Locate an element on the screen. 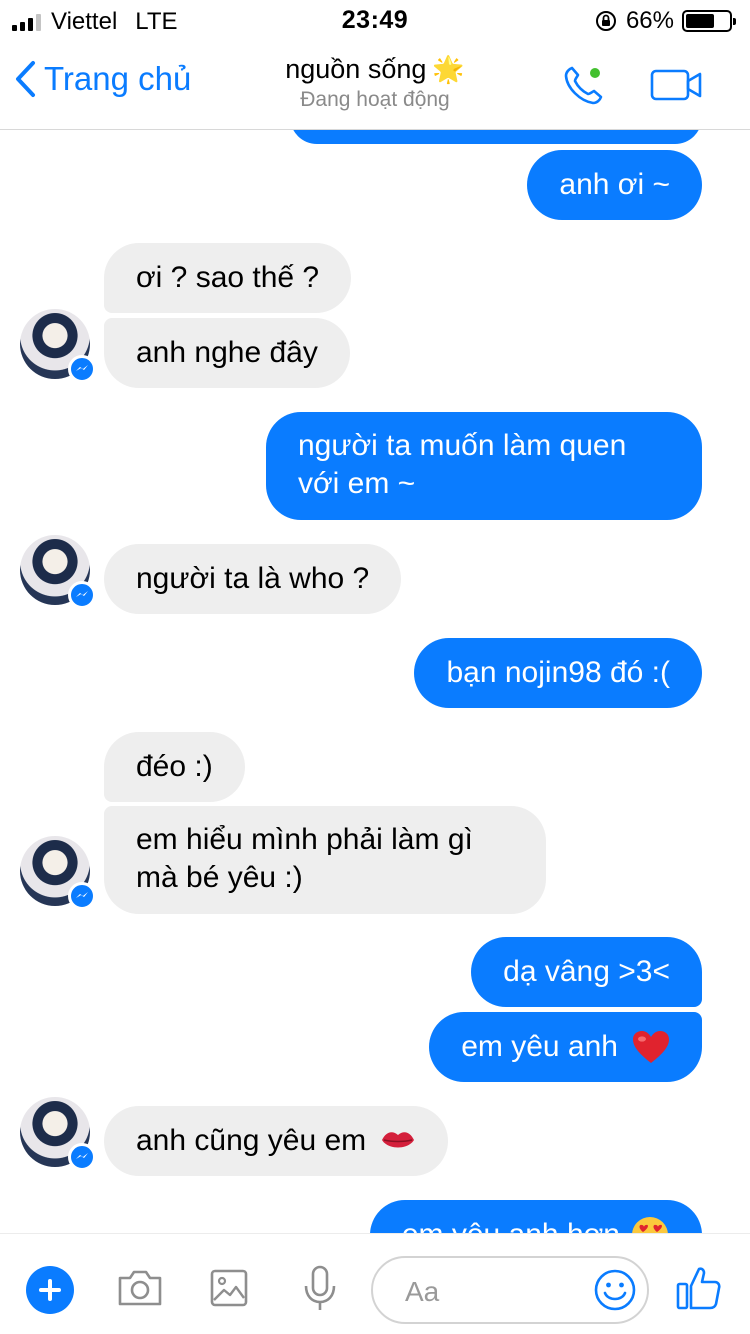 This screenshot has height=1334, width=750. voice-call-button is located at coordinates (584, 86).